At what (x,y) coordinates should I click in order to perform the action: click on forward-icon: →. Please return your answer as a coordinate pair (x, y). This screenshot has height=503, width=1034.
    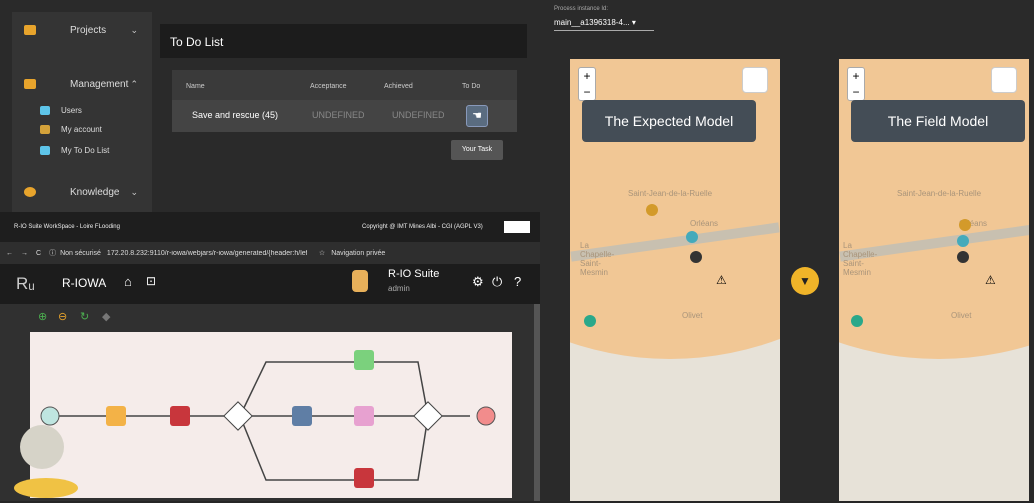
    Looking at the image, I should click on (24, 253).